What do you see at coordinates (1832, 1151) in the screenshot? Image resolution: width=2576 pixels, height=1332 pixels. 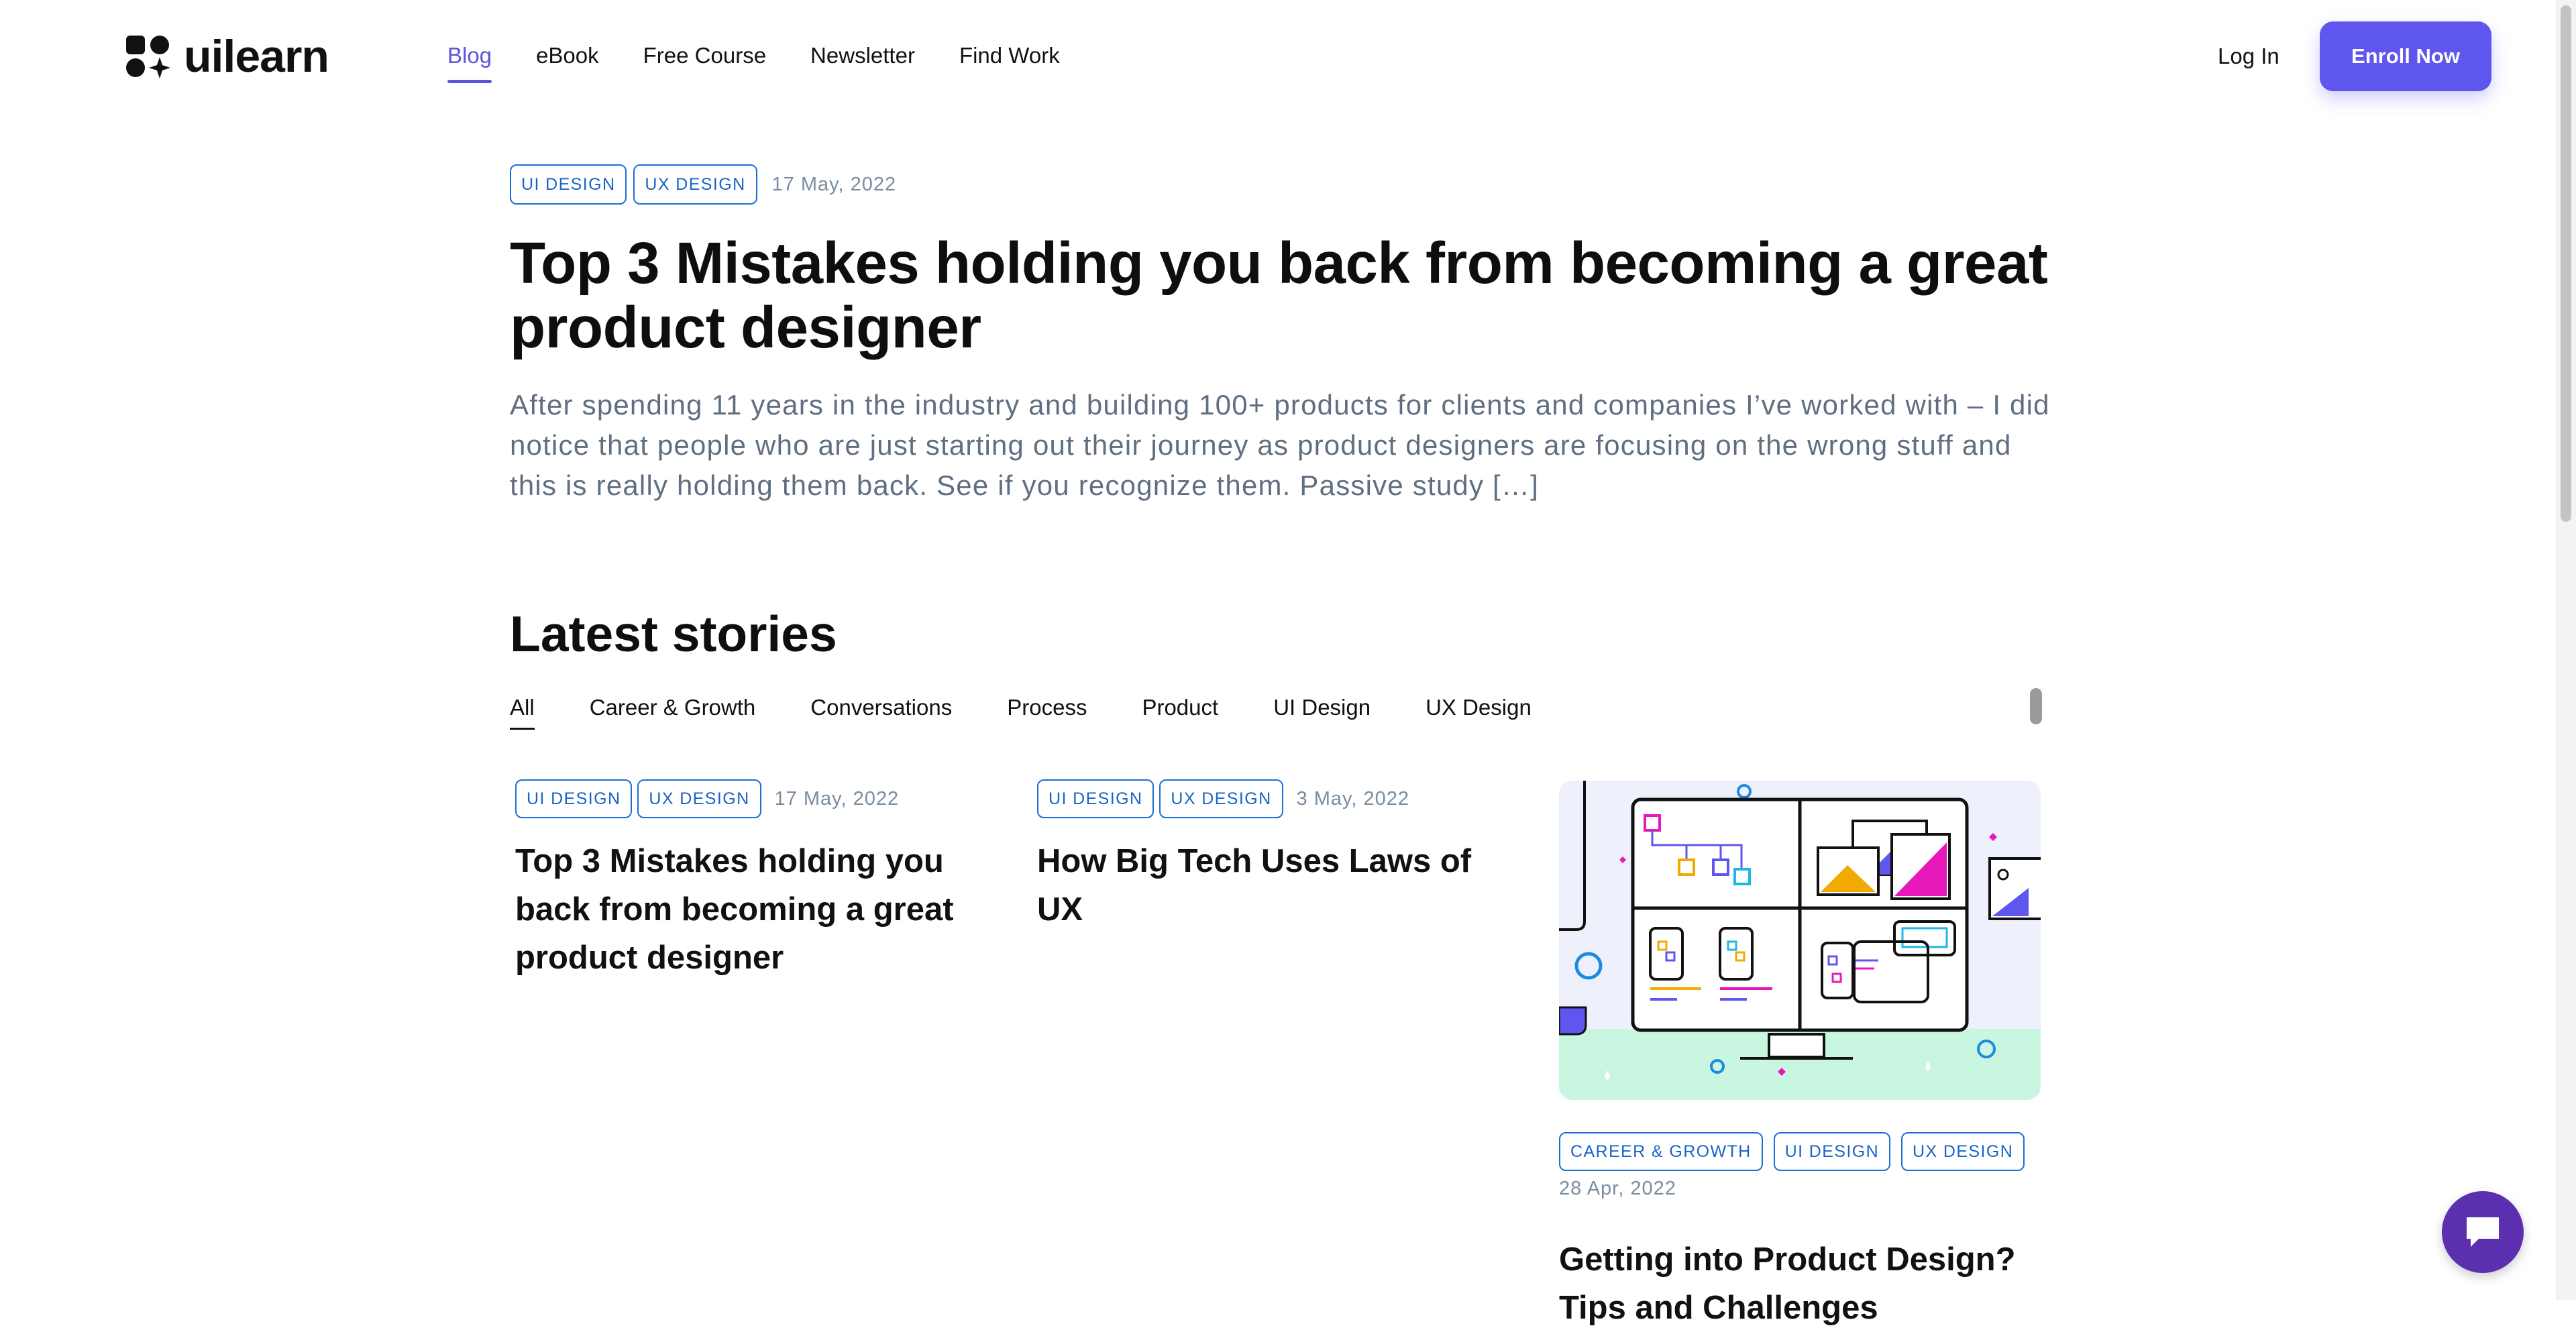 I see `card-3-tag-ui-design: UI DESIGN` at bounding box center [1832, 1151].